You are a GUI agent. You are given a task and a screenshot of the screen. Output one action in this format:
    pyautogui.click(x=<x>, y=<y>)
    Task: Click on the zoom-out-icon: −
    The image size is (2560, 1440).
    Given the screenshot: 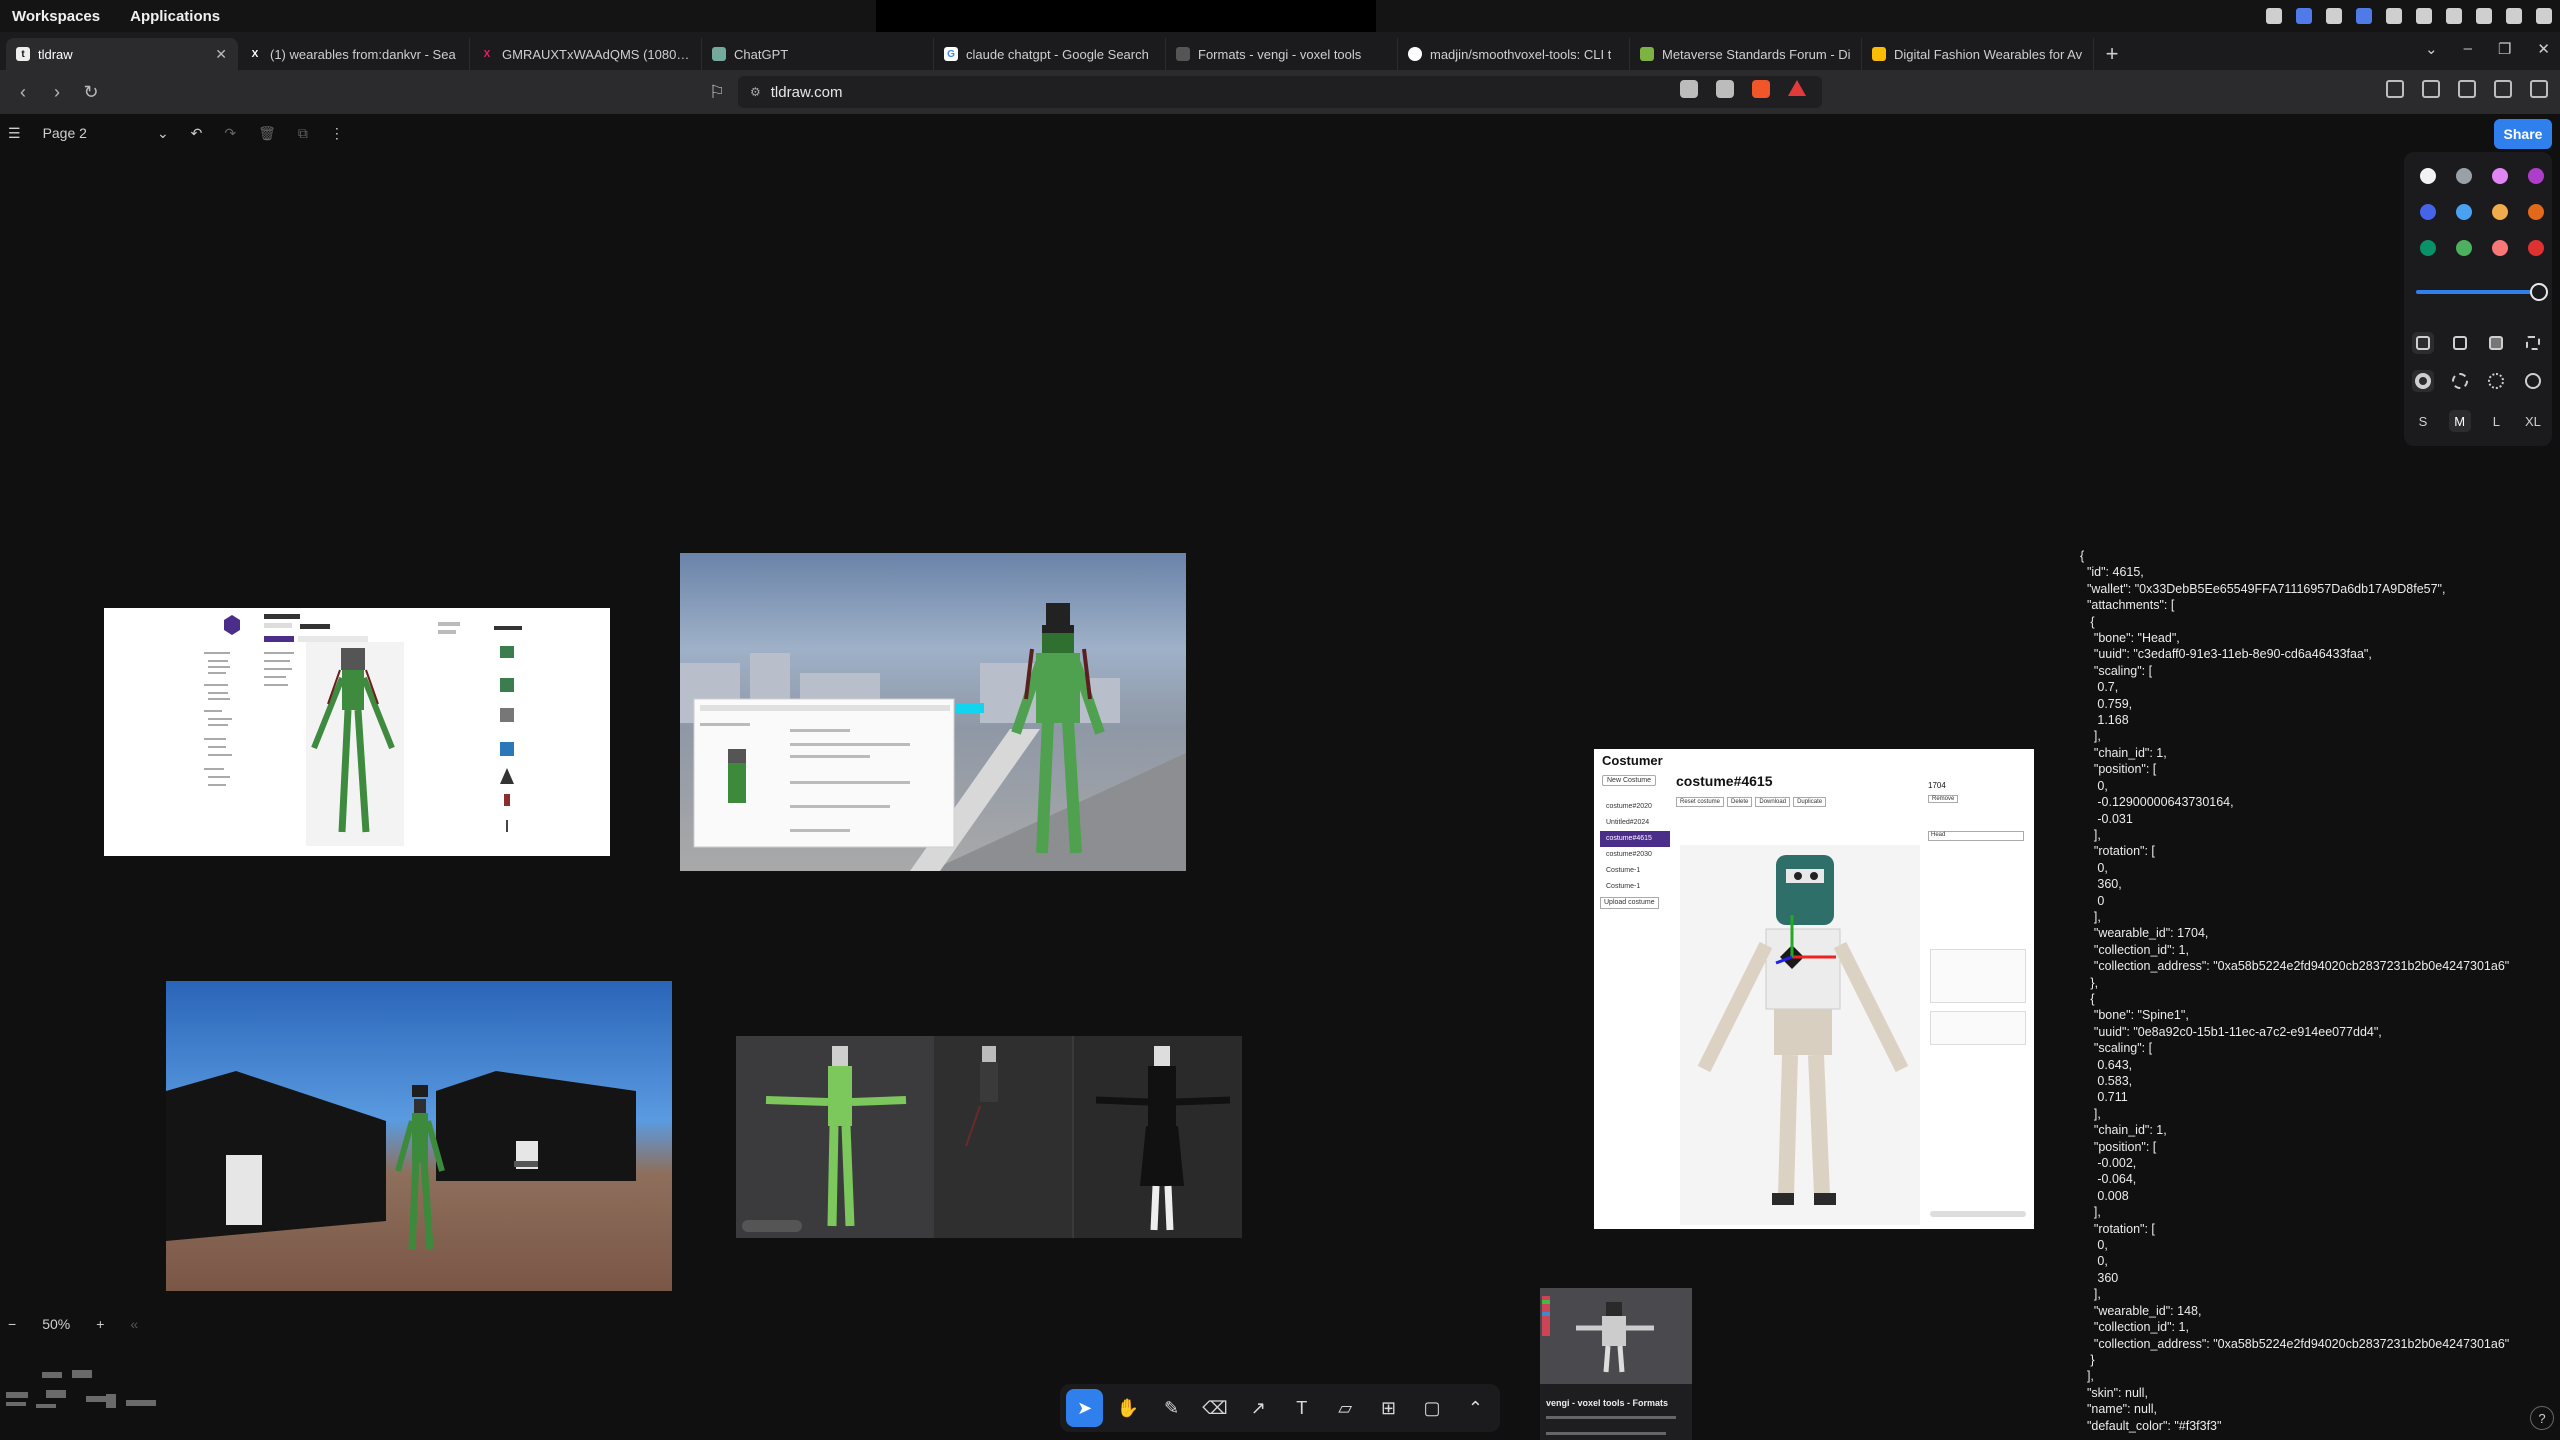 What is the action you would take?
    pyautogui.click(x=12, y=1324)
    